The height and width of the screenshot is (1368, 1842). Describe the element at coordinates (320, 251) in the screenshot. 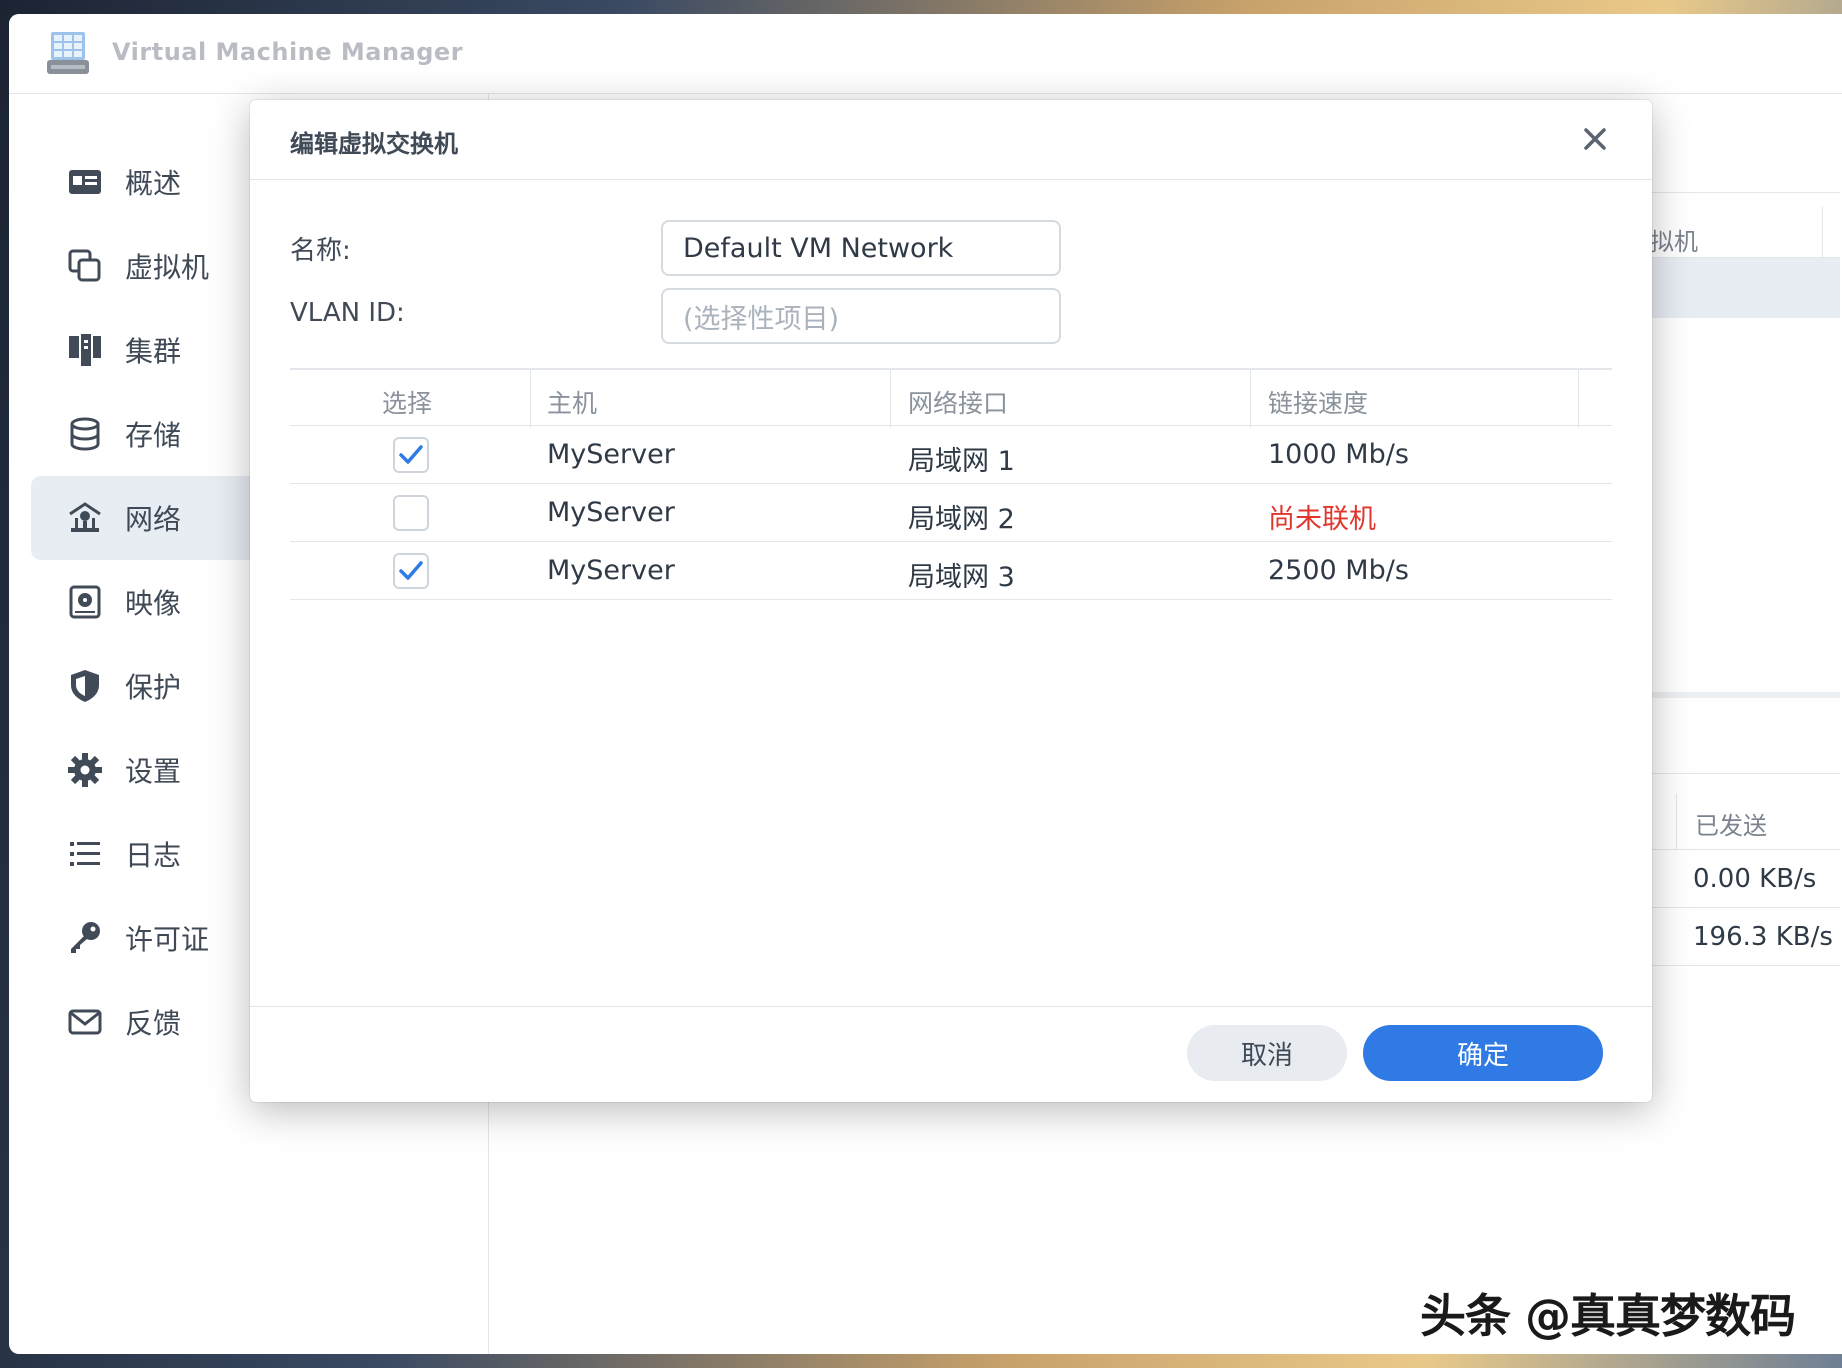

I see `name-label: 名称:` at that location.